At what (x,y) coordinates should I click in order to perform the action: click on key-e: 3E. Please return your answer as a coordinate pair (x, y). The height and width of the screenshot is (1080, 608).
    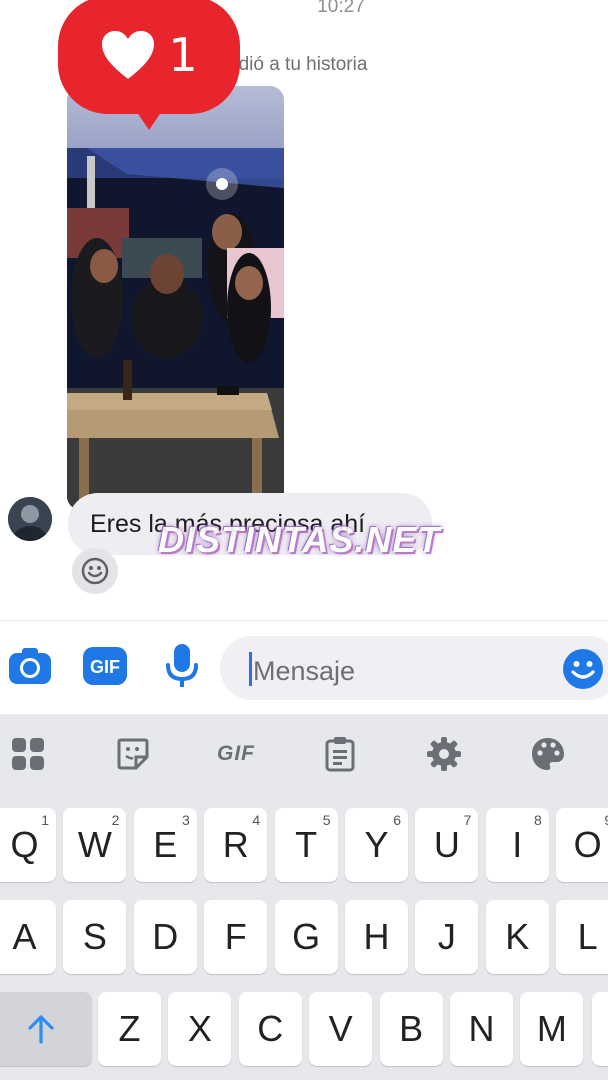
    Looking at the image, I should click on (165, 845).